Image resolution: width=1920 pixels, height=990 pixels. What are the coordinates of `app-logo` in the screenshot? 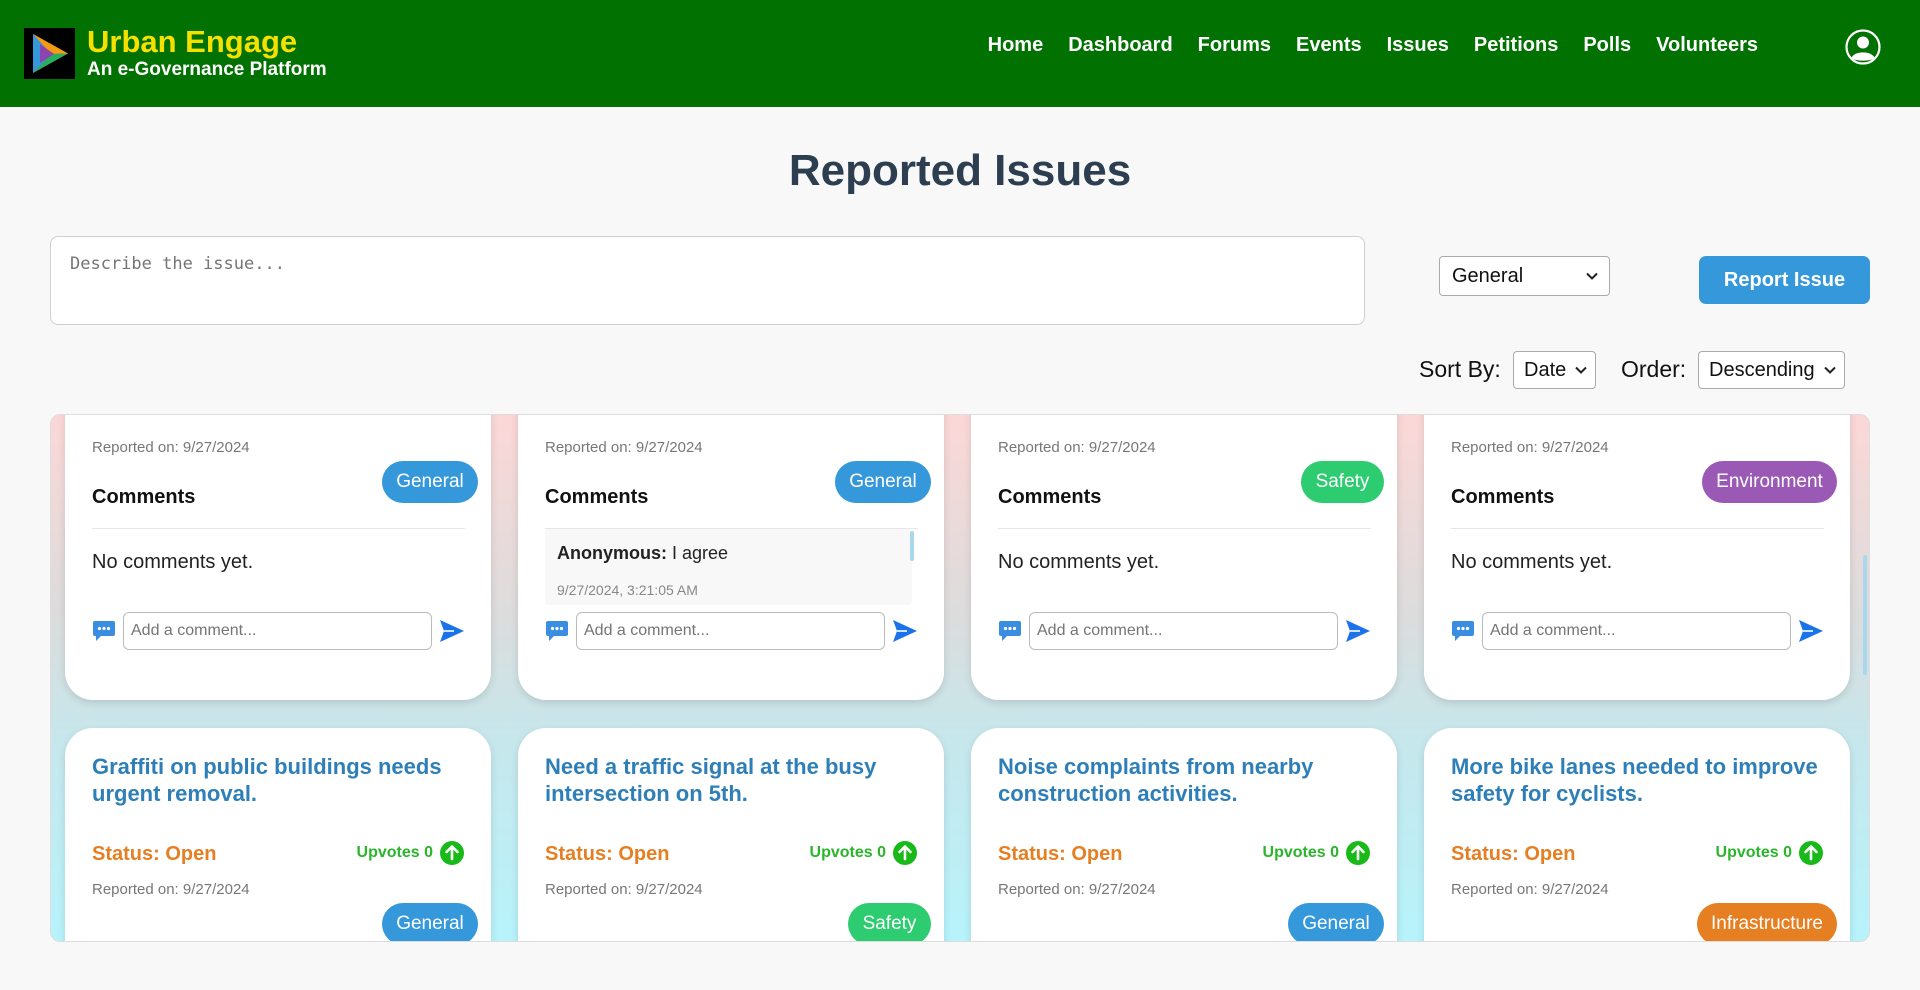 It's located at (49, 53).